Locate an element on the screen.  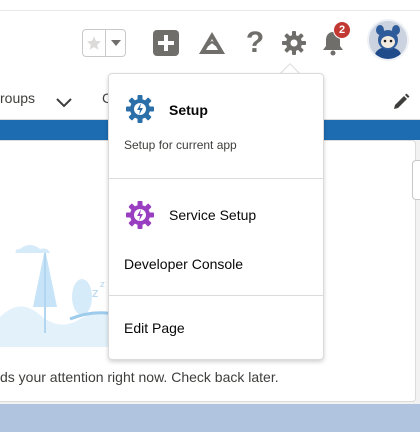
developer-console-menu-item: Developer Console is located at coordinates (216, 265).